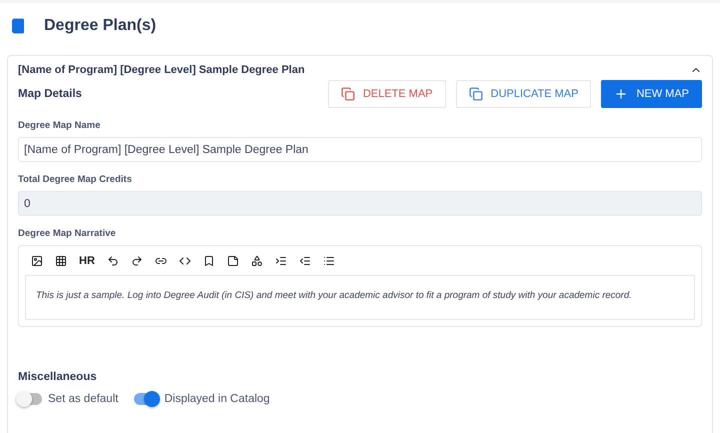 This screenshot has height=433, width=720. What do you see at coordinates (304, 261) in the screenshot?
I see `outdent-icon` at bounding box center [304, 261].